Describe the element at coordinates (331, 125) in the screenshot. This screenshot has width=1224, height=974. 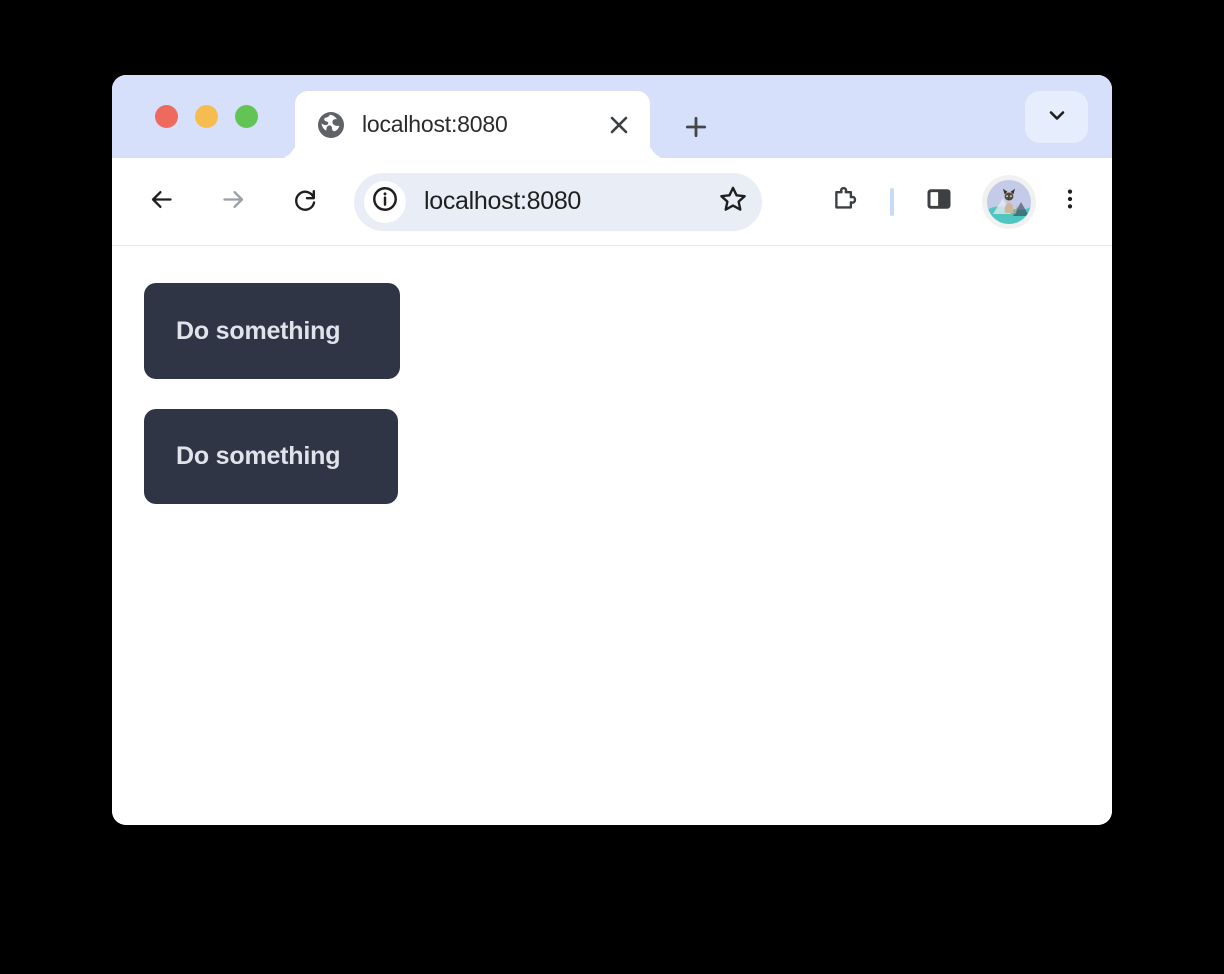
I see `globe-icon` at that location.